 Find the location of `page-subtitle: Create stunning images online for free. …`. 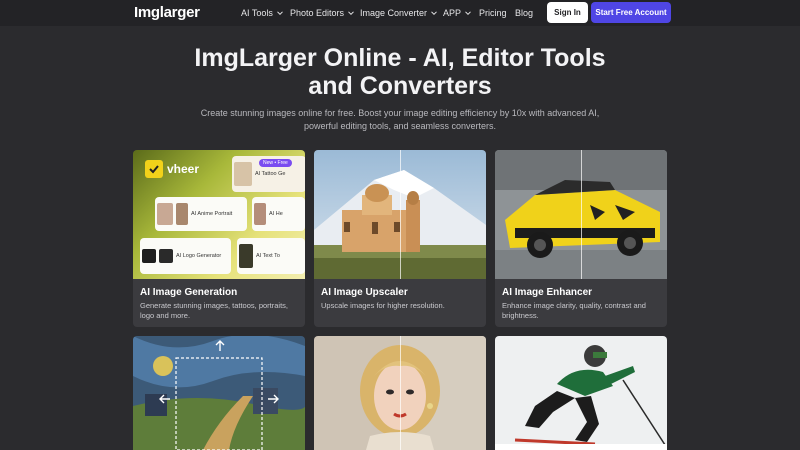

page-subtitle: Create stunning images online for free. … is located at coordinates (400, 120).